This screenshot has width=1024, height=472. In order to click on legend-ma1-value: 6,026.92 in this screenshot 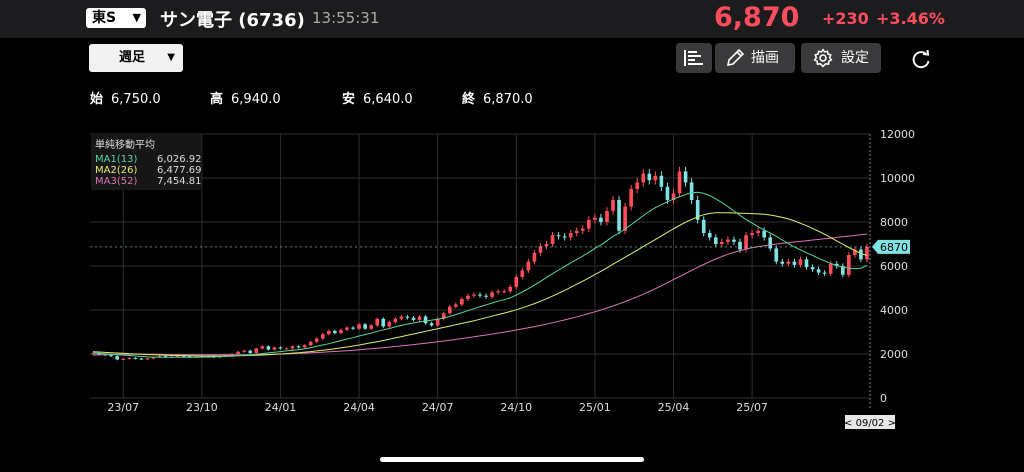, I will do `click(179, 159)`.